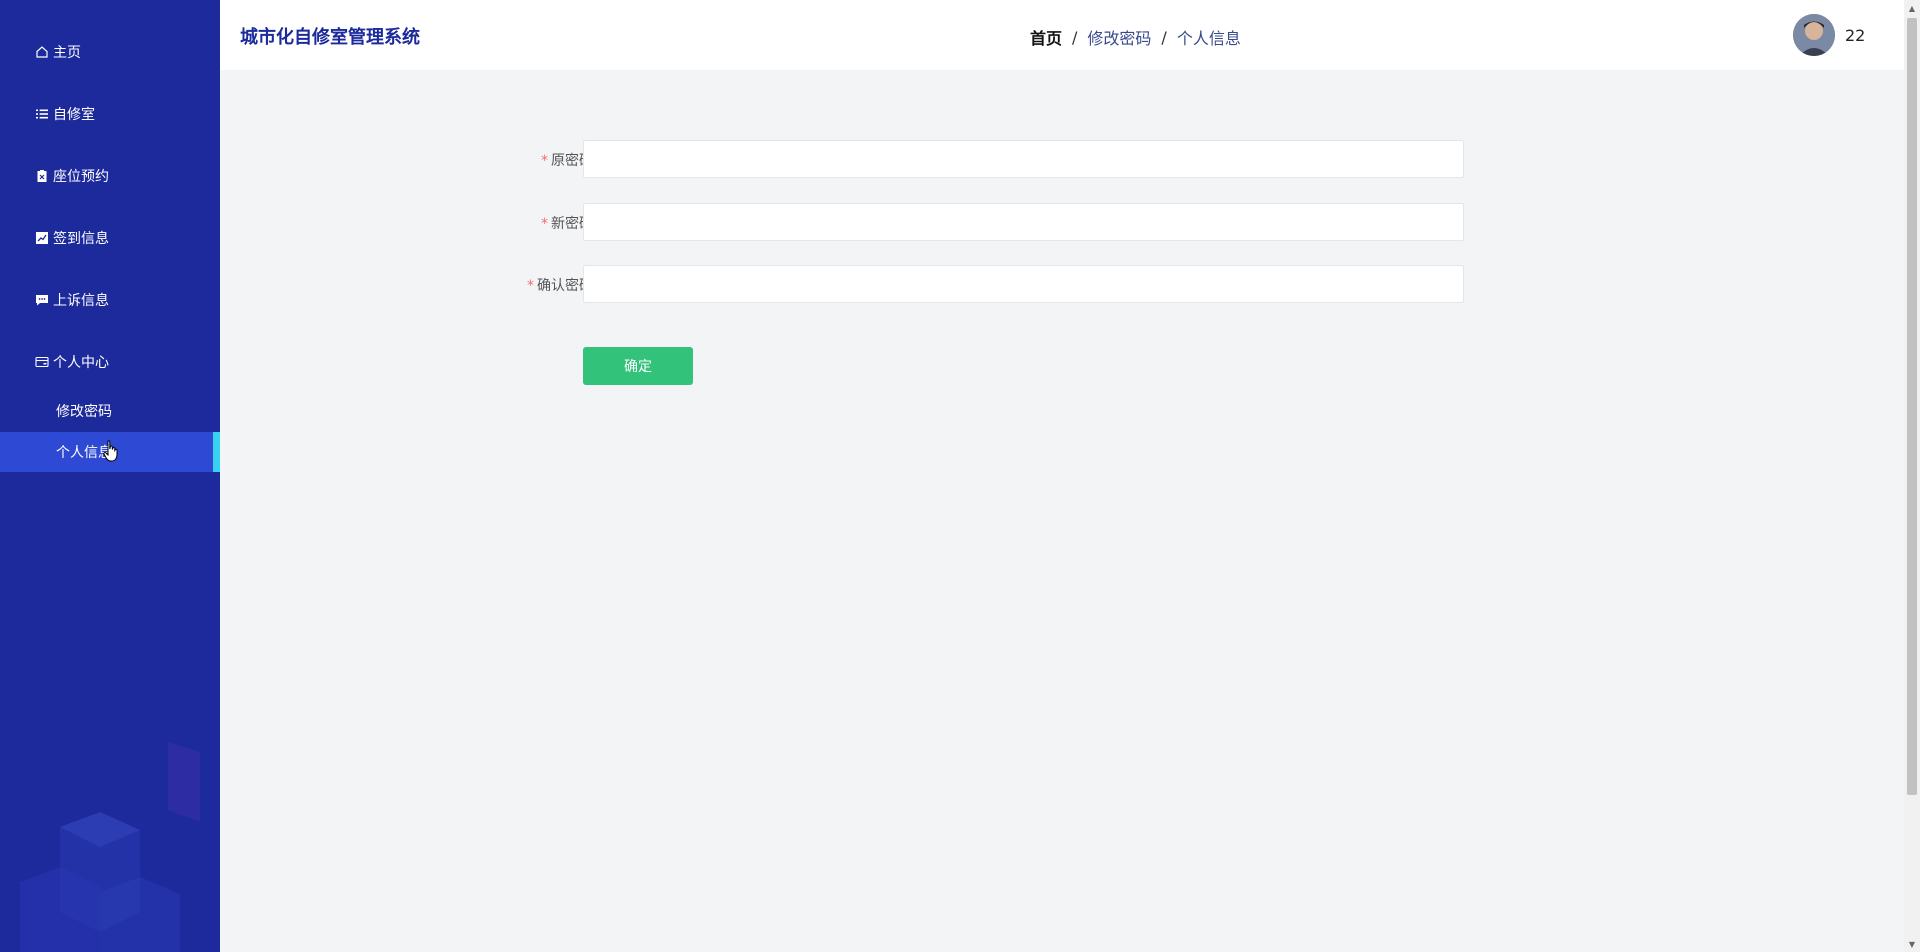 The image size is (1920, 952). I want to click on decorative-cubes-illustration, so click(110, 847).